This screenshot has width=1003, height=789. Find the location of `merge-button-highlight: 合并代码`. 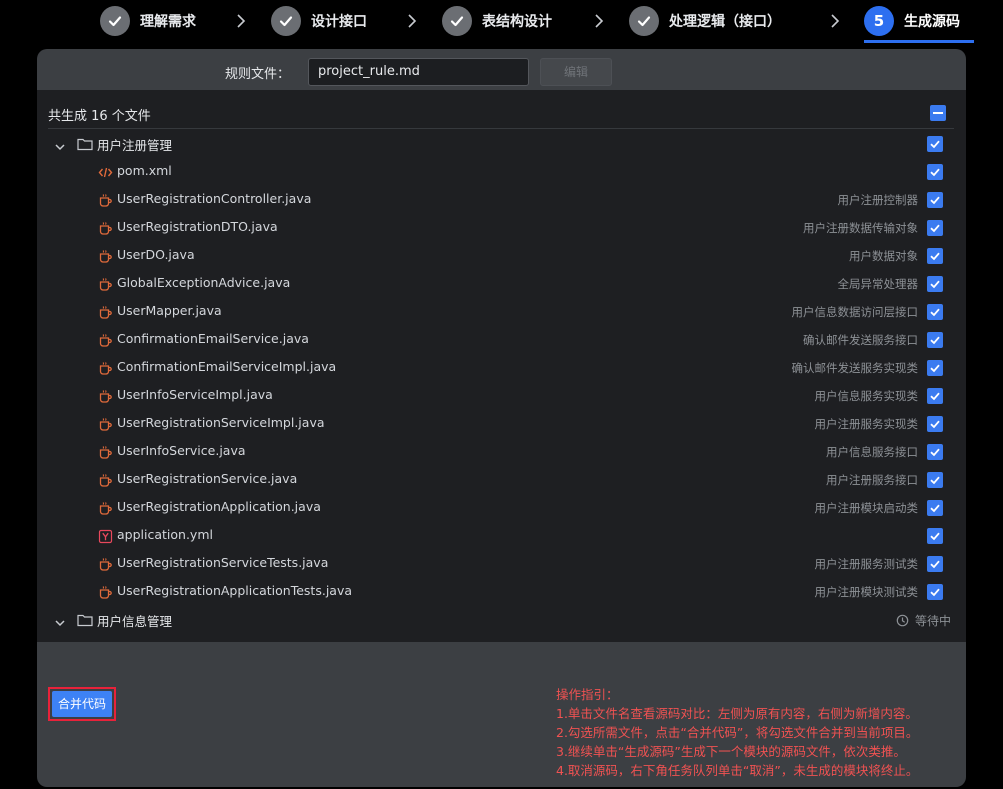

merge-button-highlight: 合并代码 is located at coordinates (82, 704).